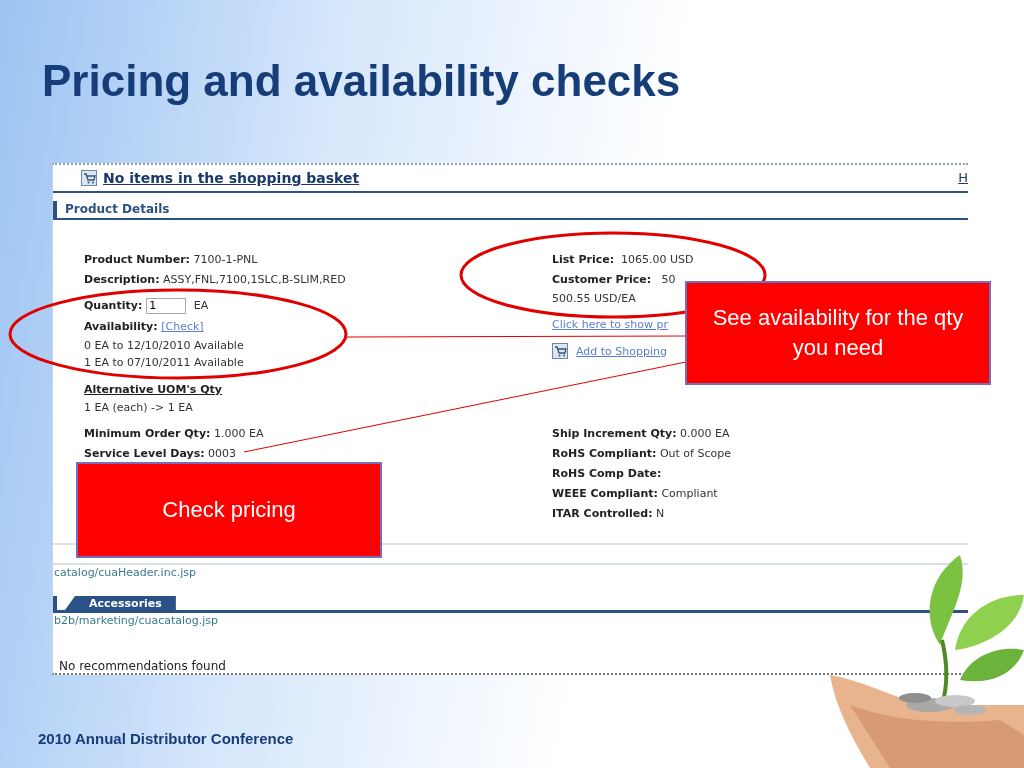  Describe the element at coordinates (510, 210) in the screenshot. I see `section-header: Product Details` at that location.